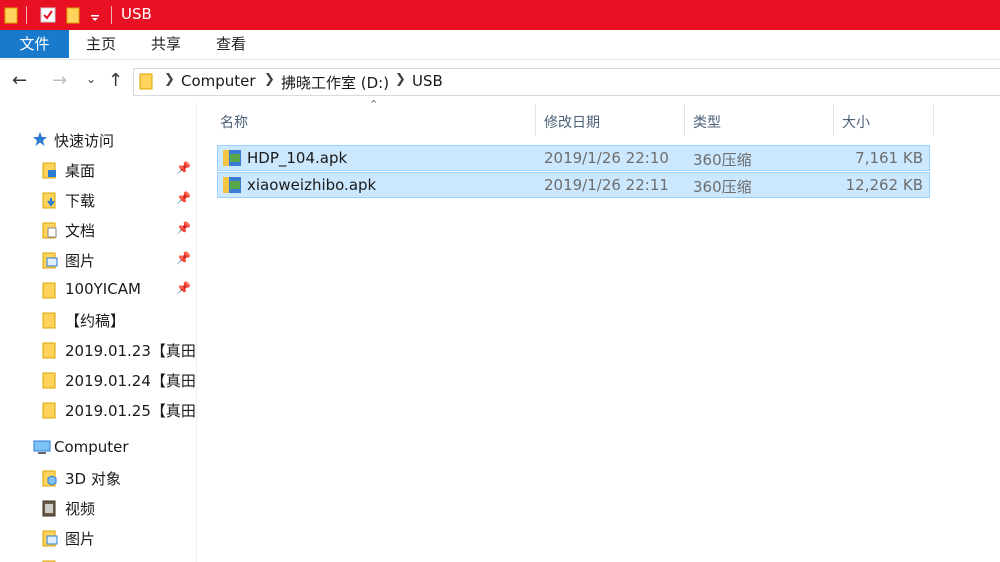 Image resolution: width=1000 pixels, height=562 pixels. I want to click on file-size: 12,262 KB, so click(884, 185).